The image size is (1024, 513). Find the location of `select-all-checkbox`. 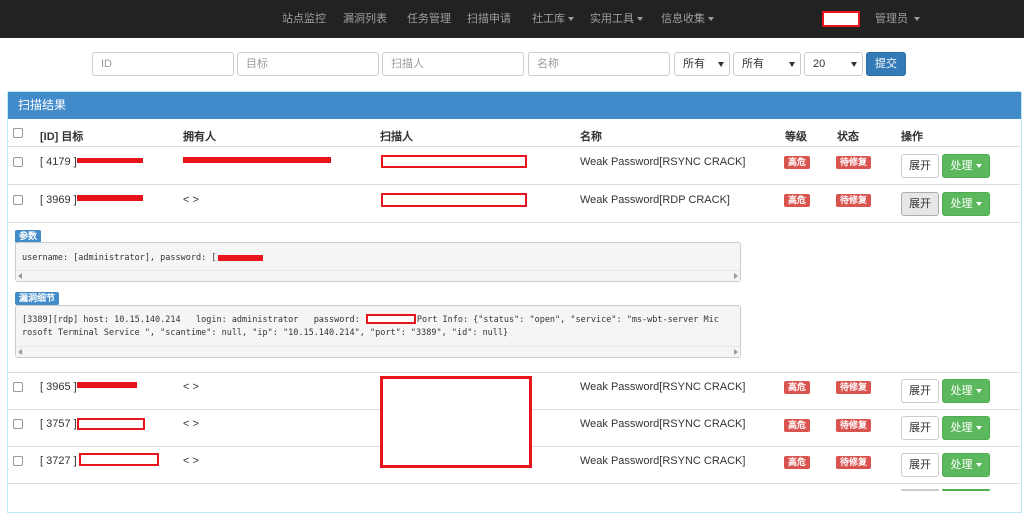

select-all-checkbox is located at coordinates (18, 133).